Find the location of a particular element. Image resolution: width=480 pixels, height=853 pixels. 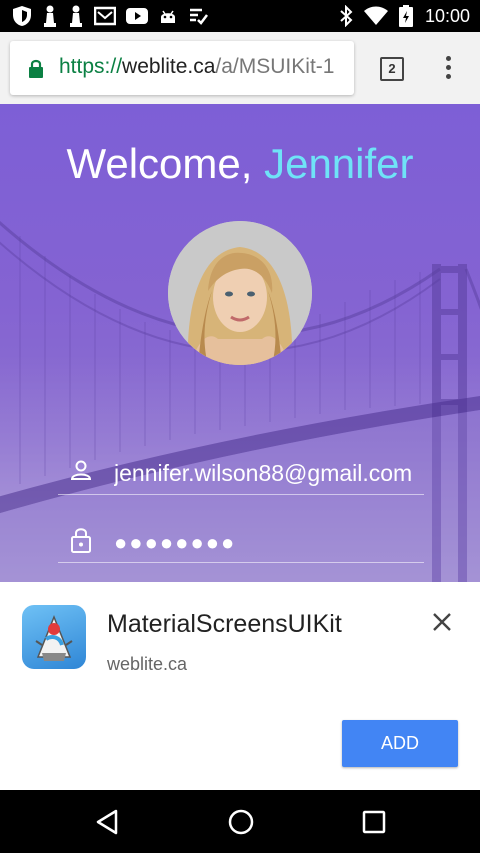

url-host: weblite.ca is located at coordinates (169, 66).